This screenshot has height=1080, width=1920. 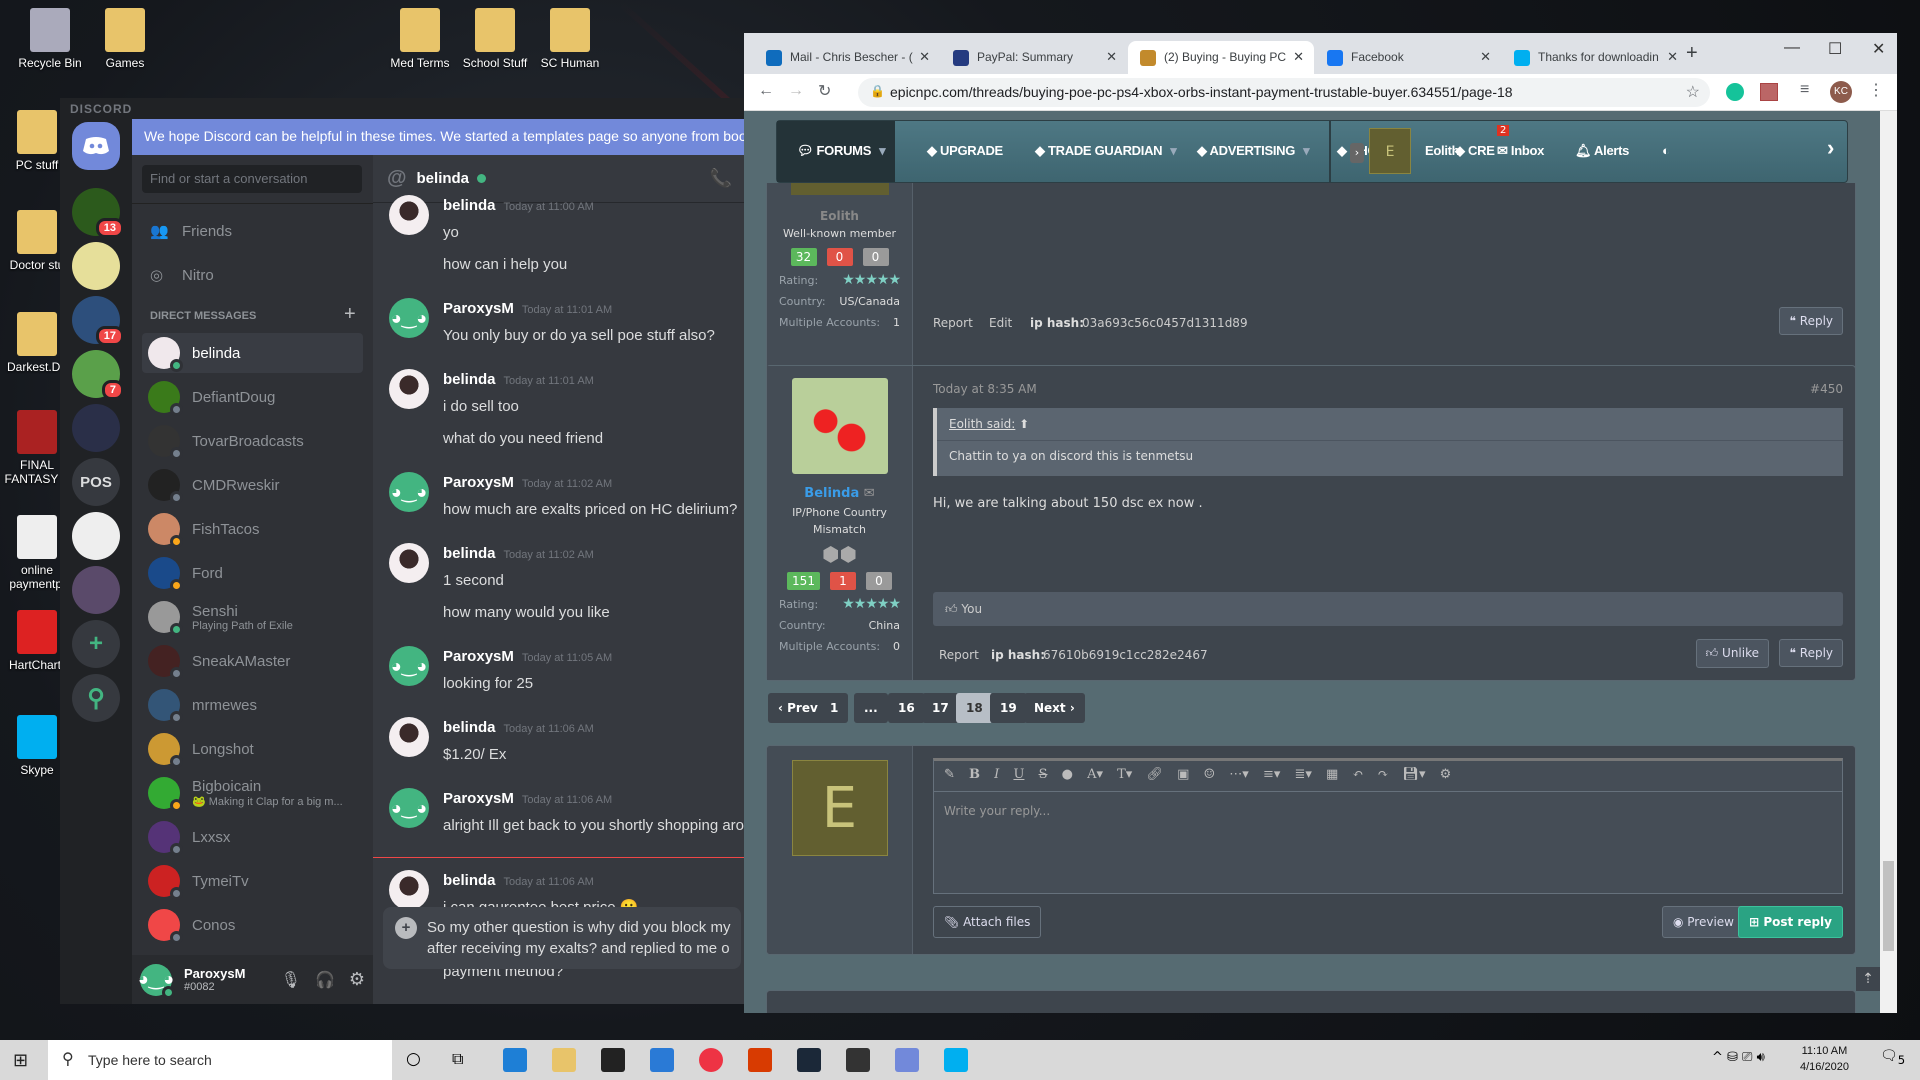 What do you see at coordinates (711, 1060) in the screenshot?
I see `chrome-icon` at bounding box center [711, 1060].